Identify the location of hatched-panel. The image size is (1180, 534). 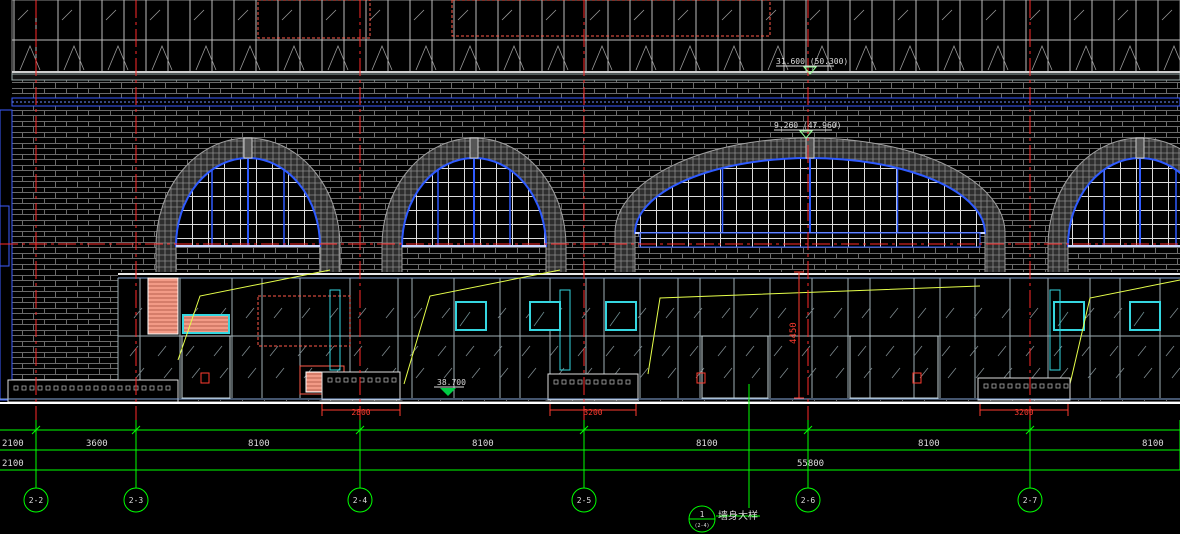
(163, 306).